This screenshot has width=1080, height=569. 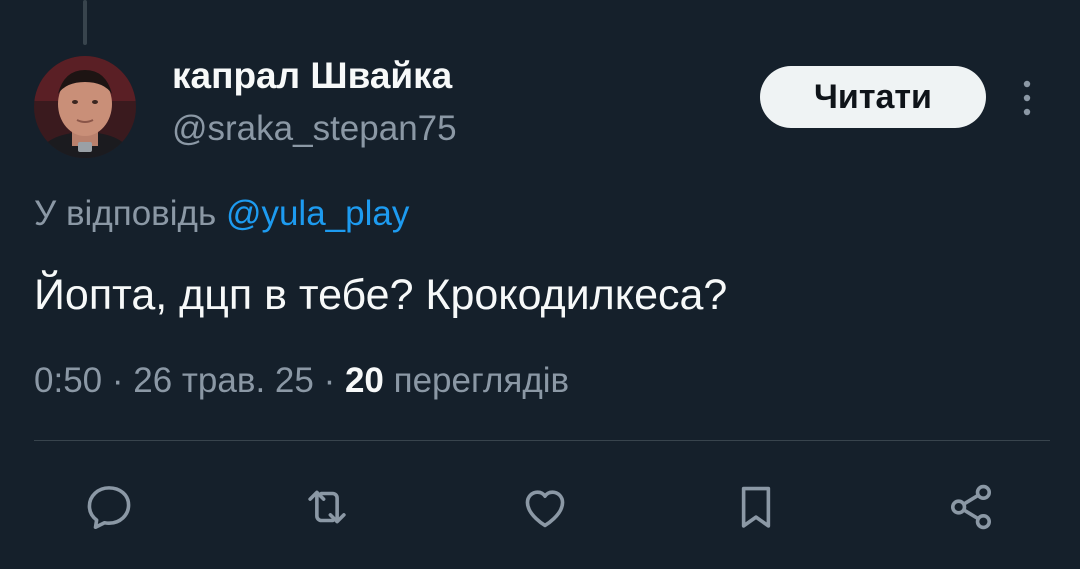 I want to click on thread-connector-line, so click(x=85, y=22).